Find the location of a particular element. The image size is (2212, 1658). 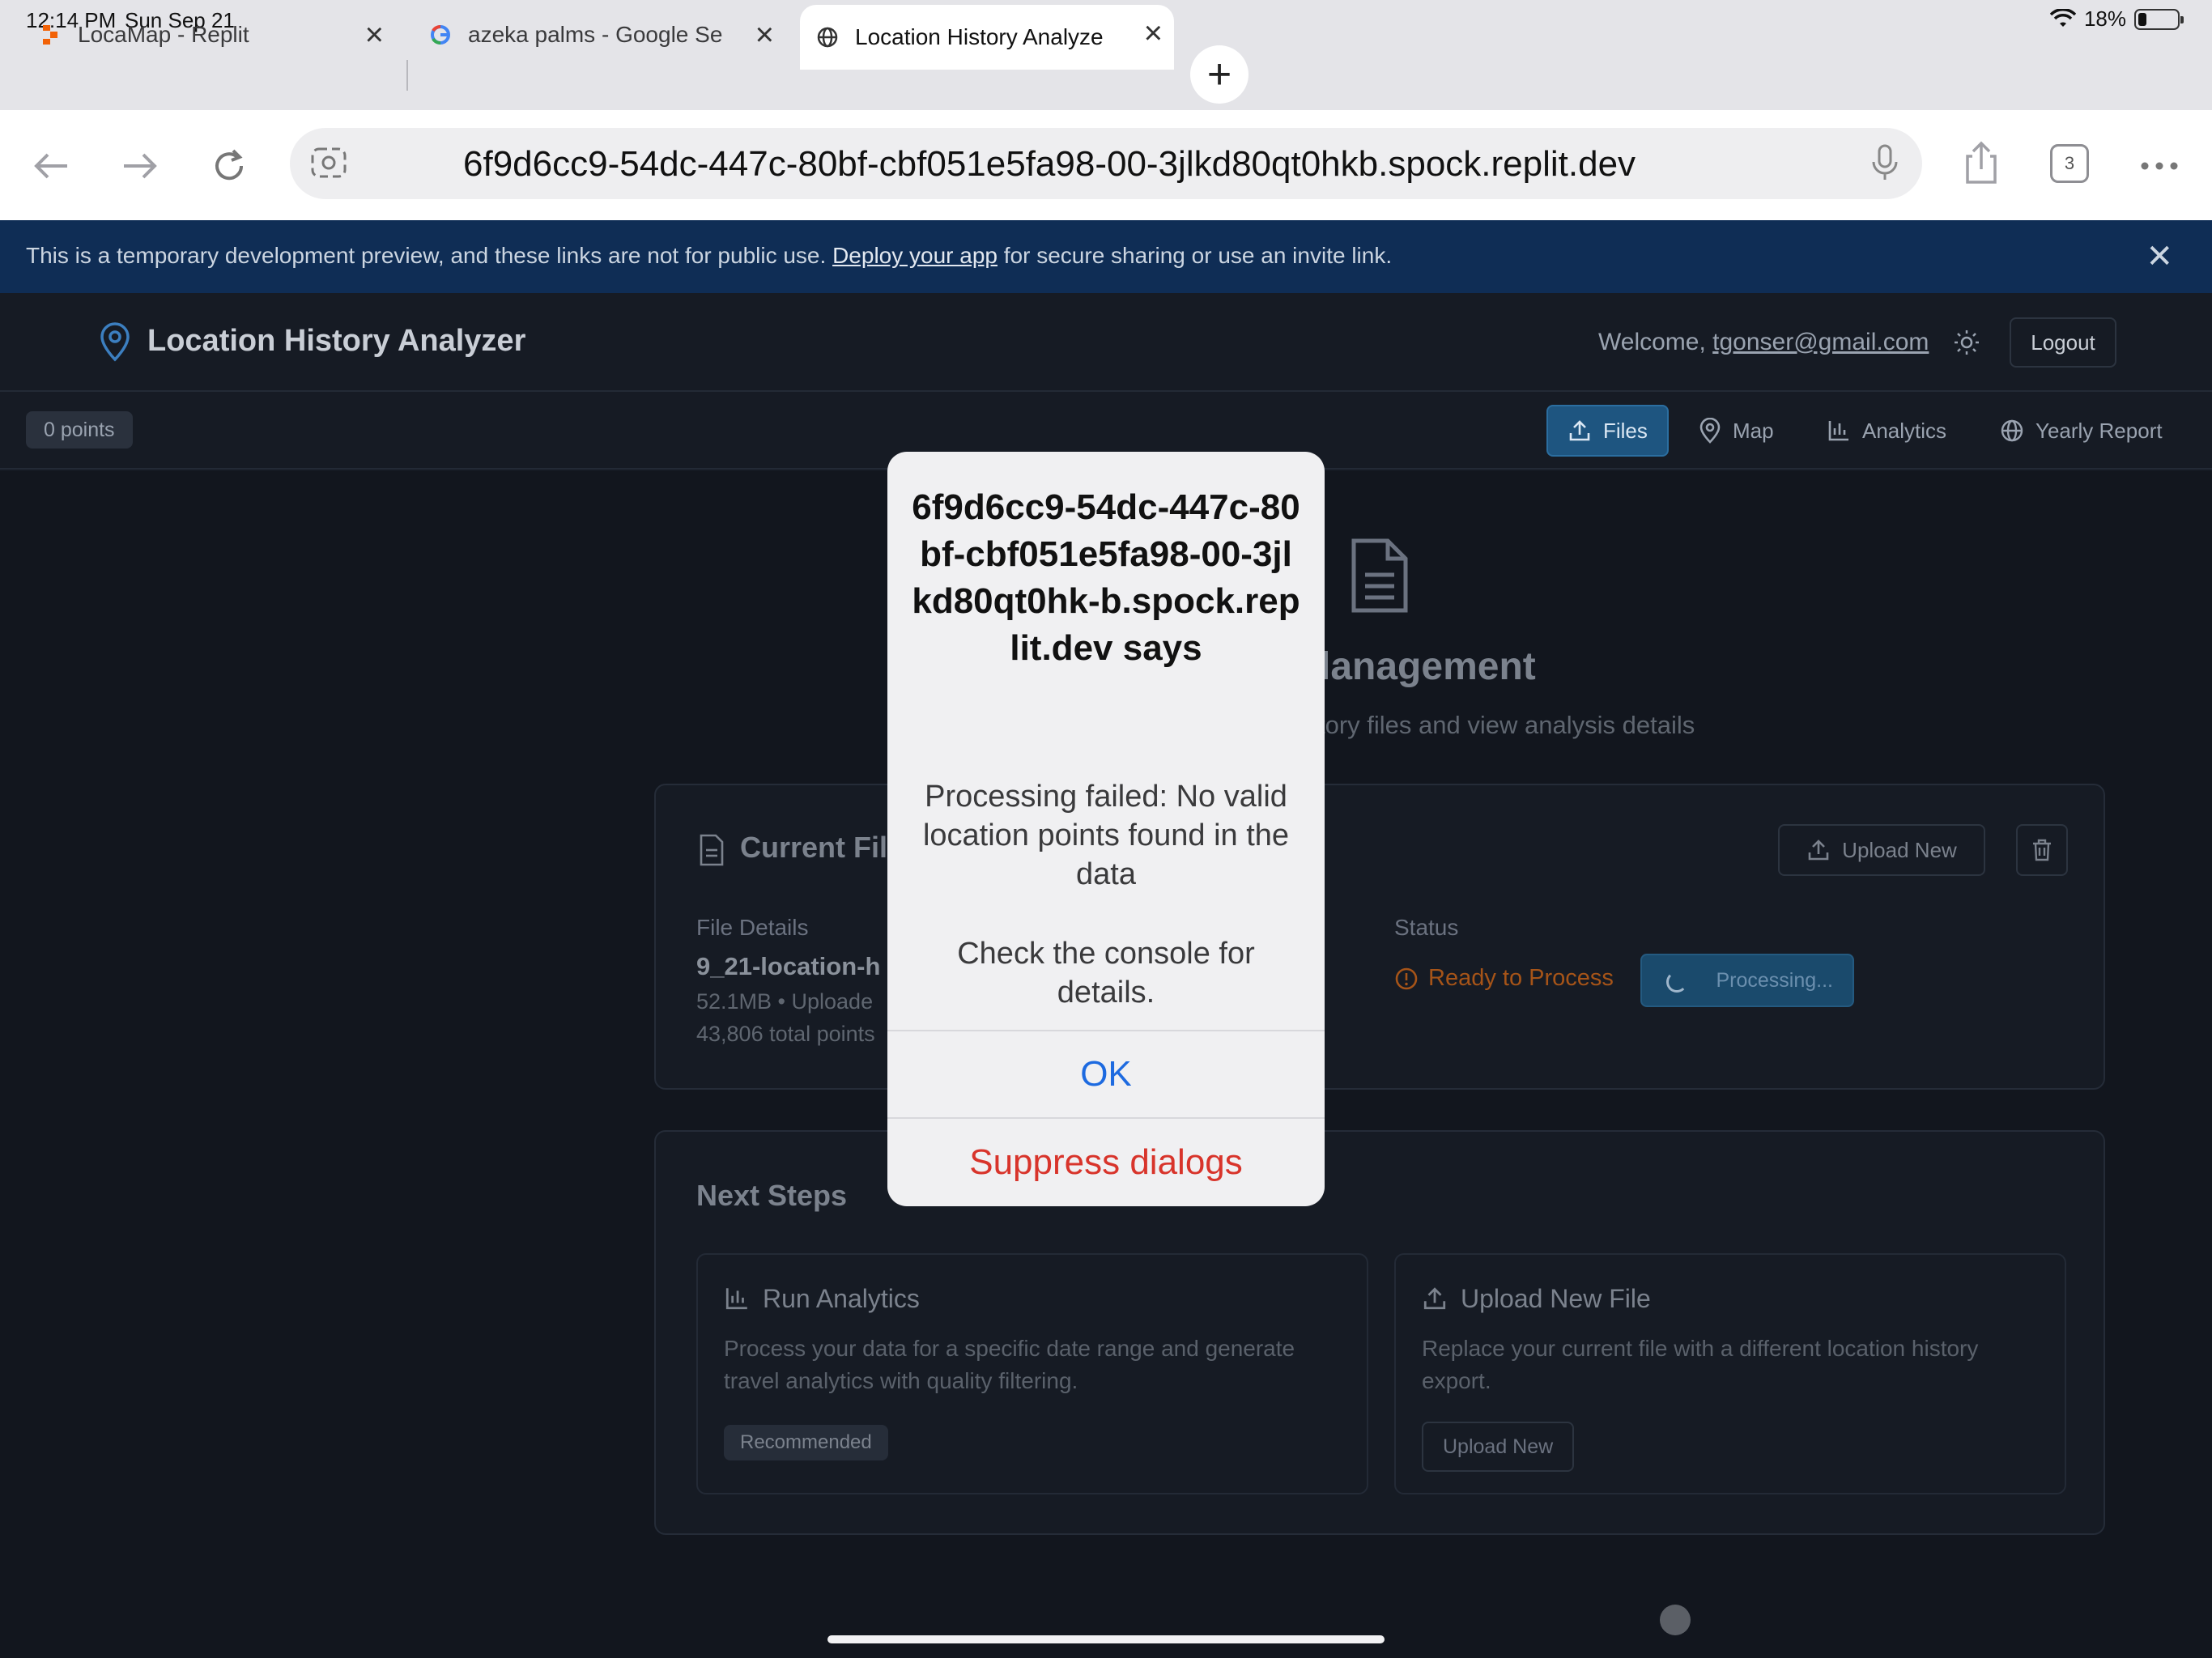

tab-google: azeka palms - Google Se × is located at coordinates (607, 34).